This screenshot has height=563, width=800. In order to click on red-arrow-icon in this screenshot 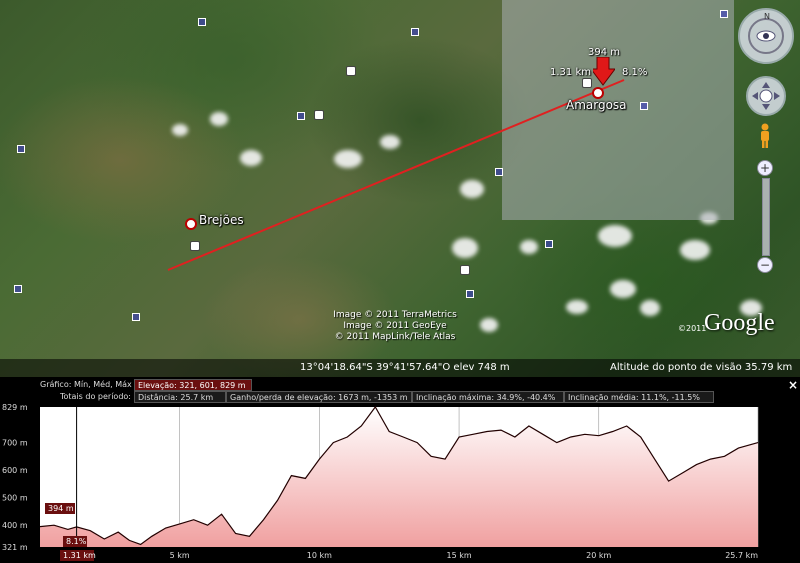, I will do `click(604, 71)`.